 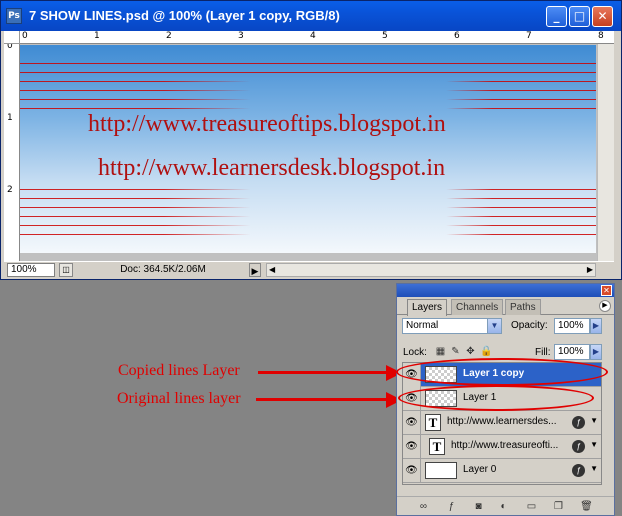 I want to click on opacity-arrow-icon: ▶, so click(x=596, y=326).